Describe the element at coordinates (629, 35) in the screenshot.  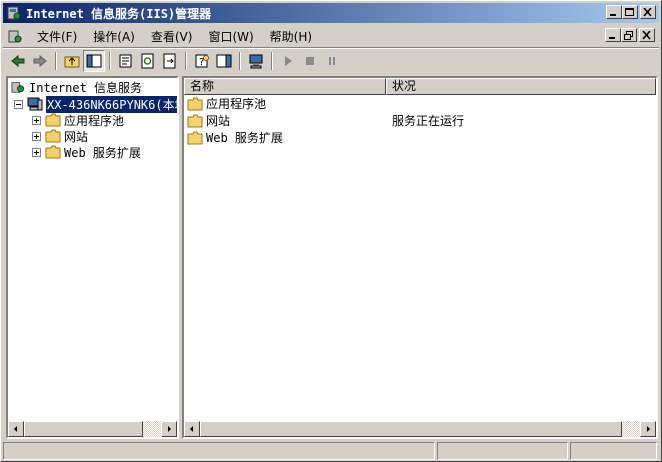
I see `child-restore-button` at that location.